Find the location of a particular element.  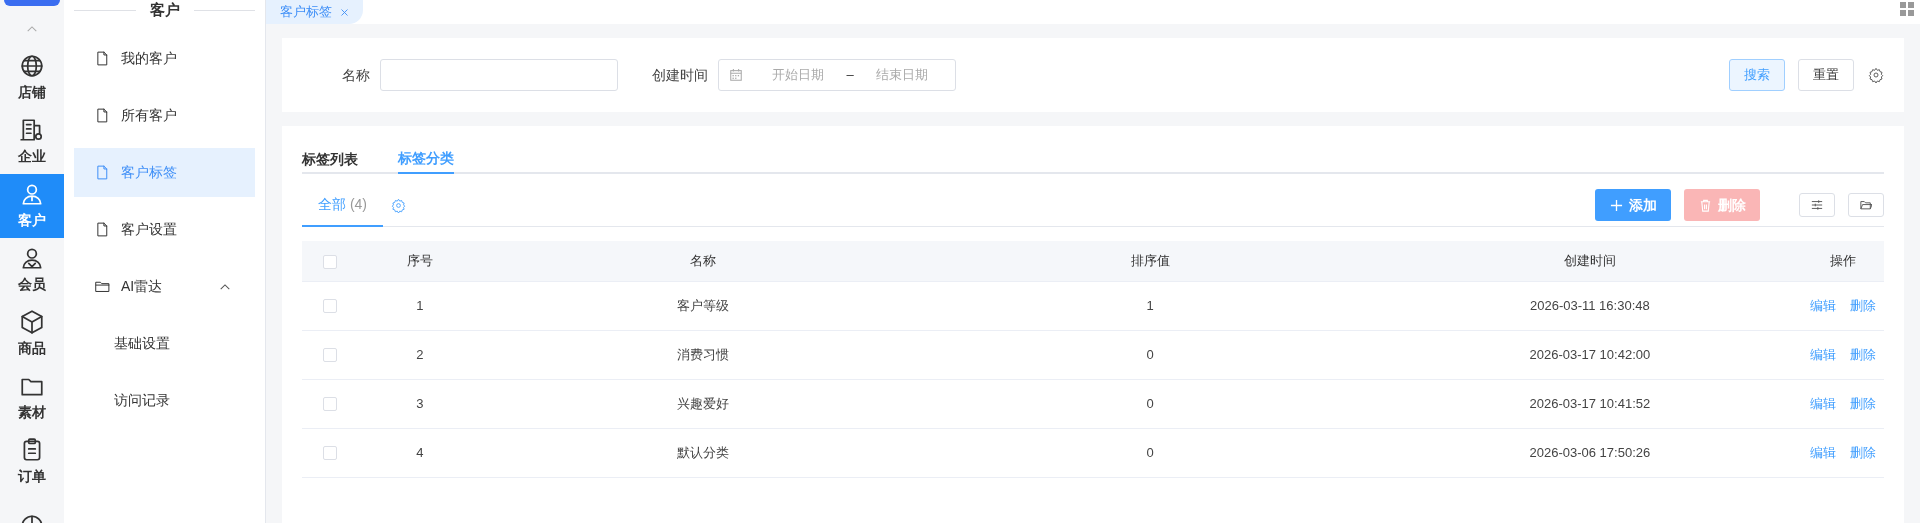

menu-item: 访问记录 is located at coordinates (164, 400).